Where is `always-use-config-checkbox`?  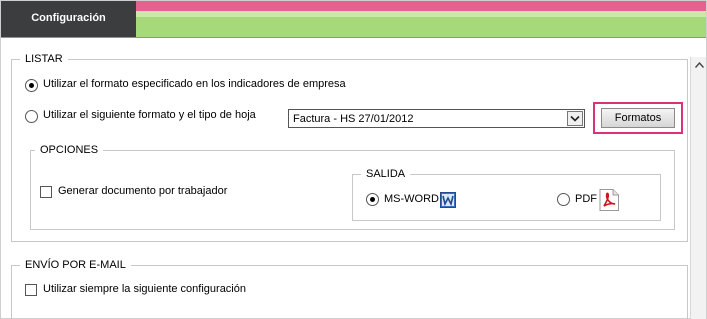
always-use-config-checkbox is located at coordinates (31, 290).